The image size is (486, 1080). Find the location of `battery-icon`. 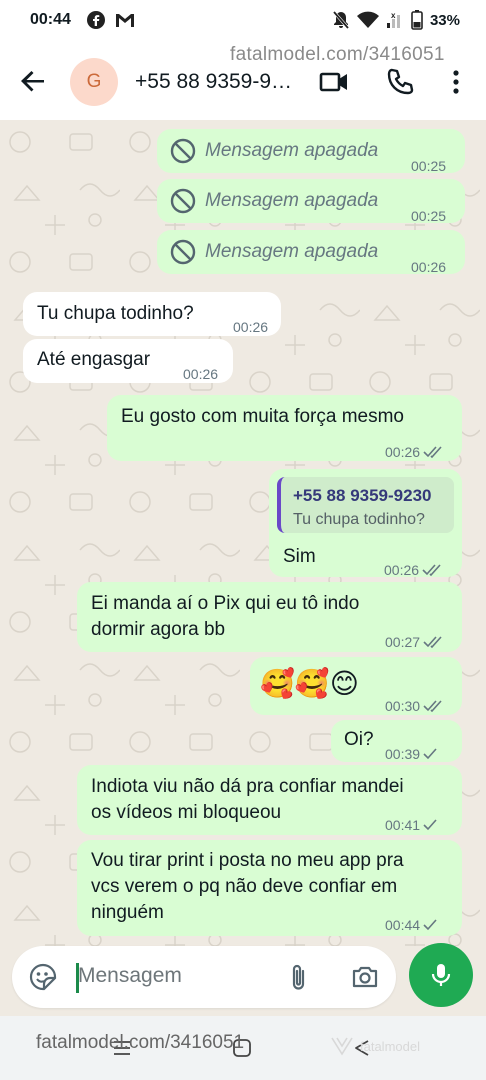

battery-icon is located at coordinates (417, 20).